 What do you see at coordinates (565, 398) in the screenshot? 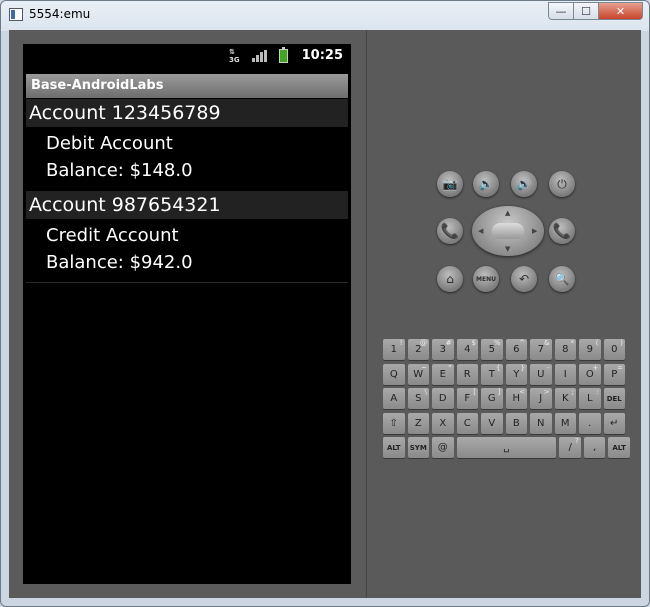
I see `keyboard-key: K;` at bounding box center [565, 398].